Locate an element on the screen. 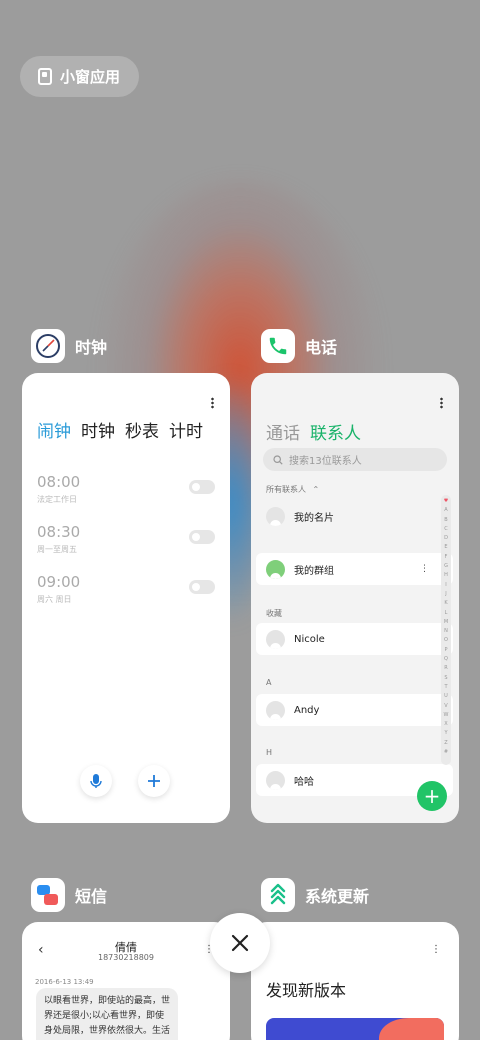 The width and height of the screenshot is (480, 1040). alarm-item: 09:00 周六 周日 is located at coordinates (58, 589).